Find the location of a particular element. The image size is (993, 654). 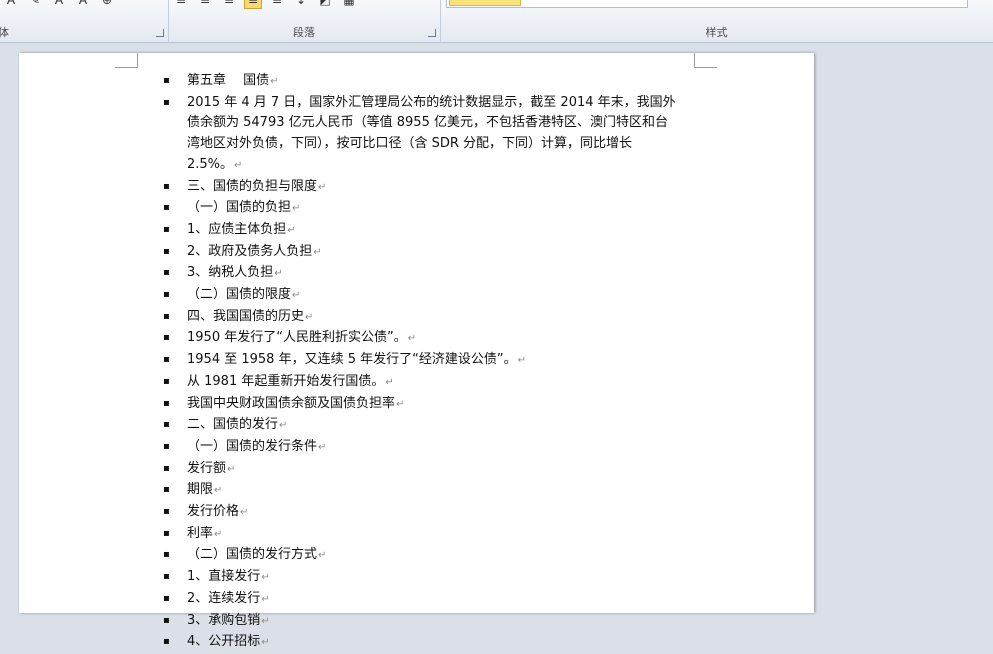

enclose-characters-icon: ⊕ is located at coordinates (107, 4).